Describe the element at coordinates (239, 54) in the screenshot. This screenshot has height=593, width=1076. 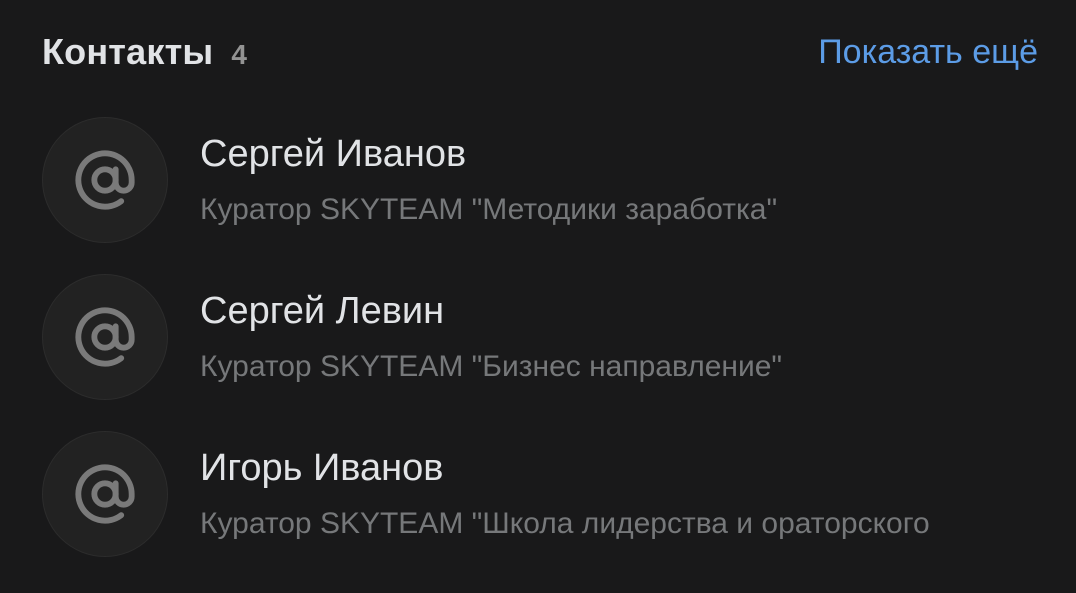
I see `contacts-count: 4` at that location.